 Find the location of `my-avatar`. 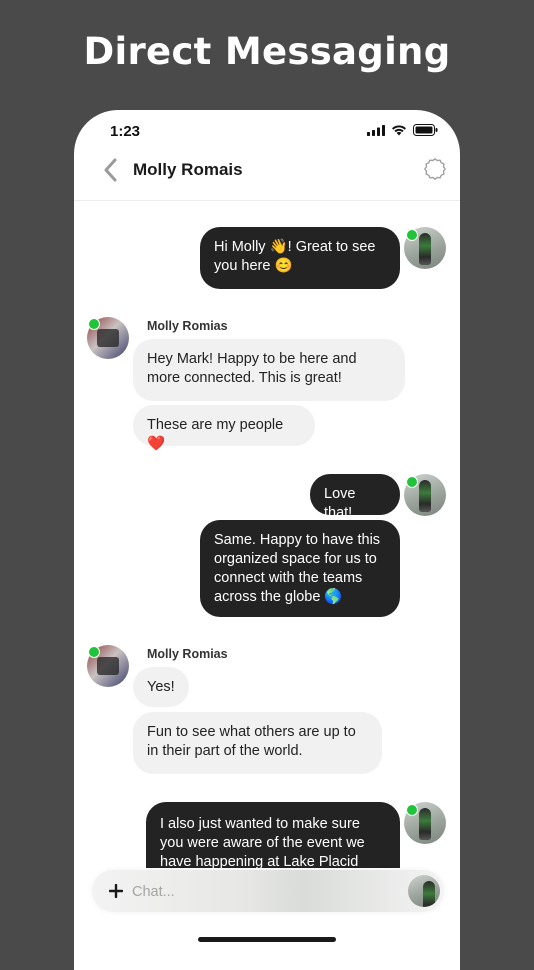

my-avatar is located at coordinates (424, 891).